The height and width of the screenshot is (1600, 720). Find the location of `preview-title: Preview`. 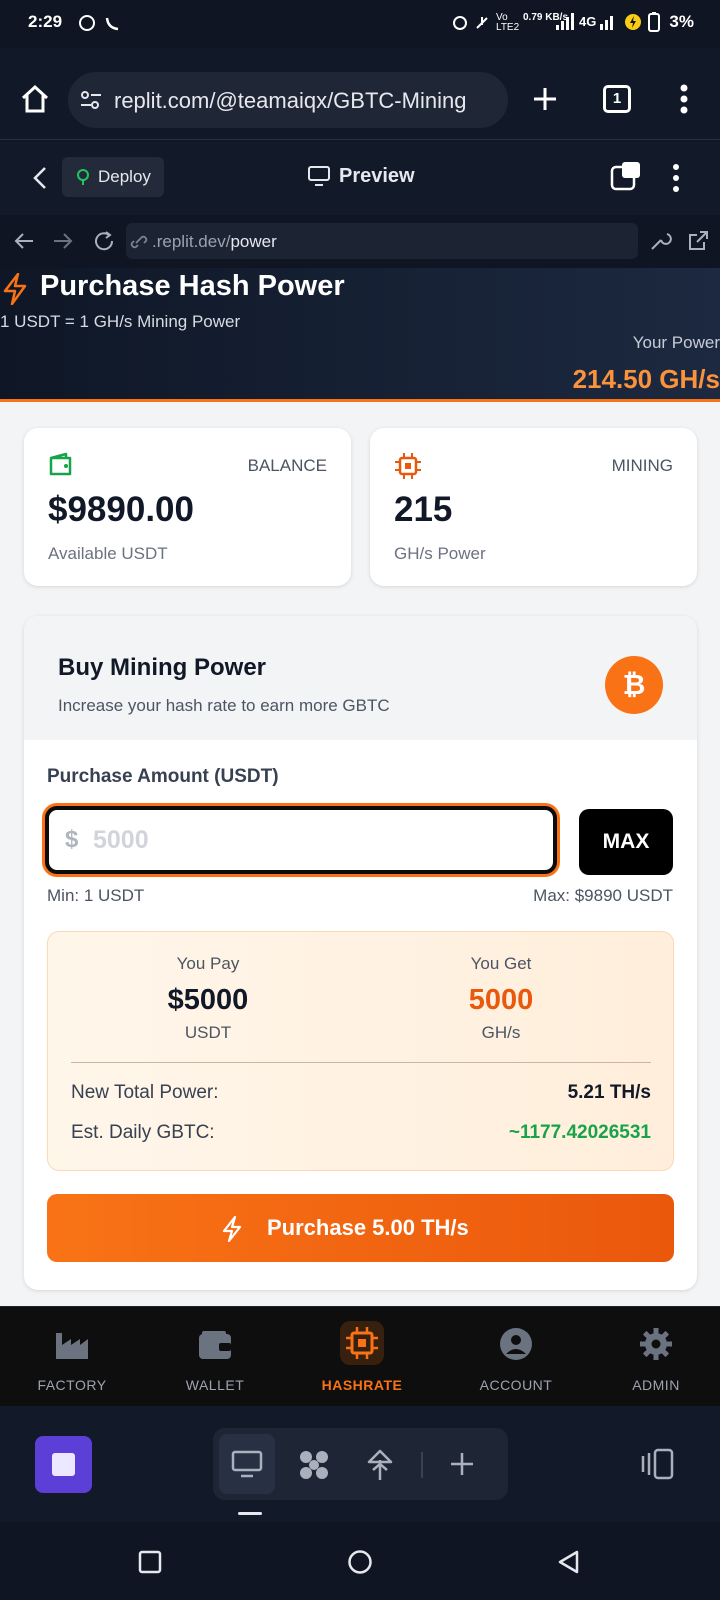

preview-title: Preview is located at coordinates (377, 176).